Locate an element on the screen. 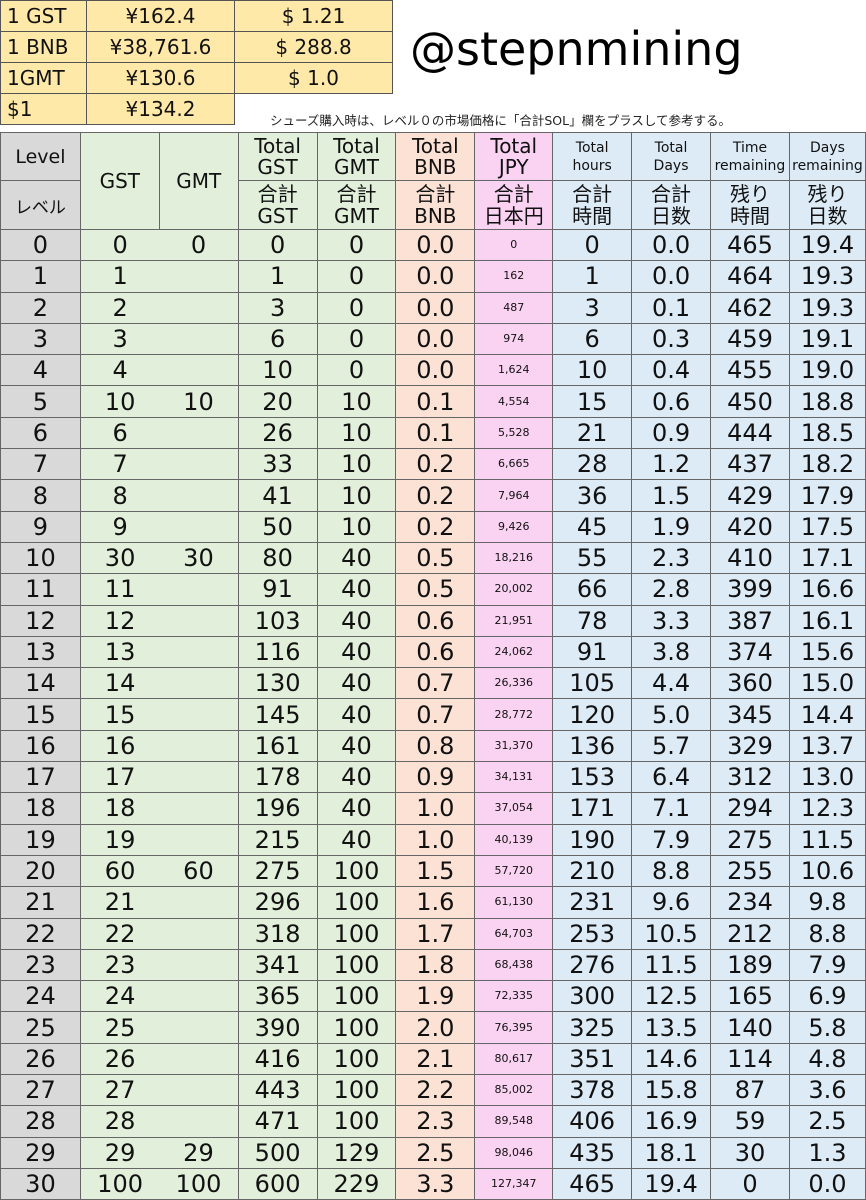  table-row: 0 0 0 0 0 0.0 0 0 0.0 465 19.4 is located at coordinates (433, 245).